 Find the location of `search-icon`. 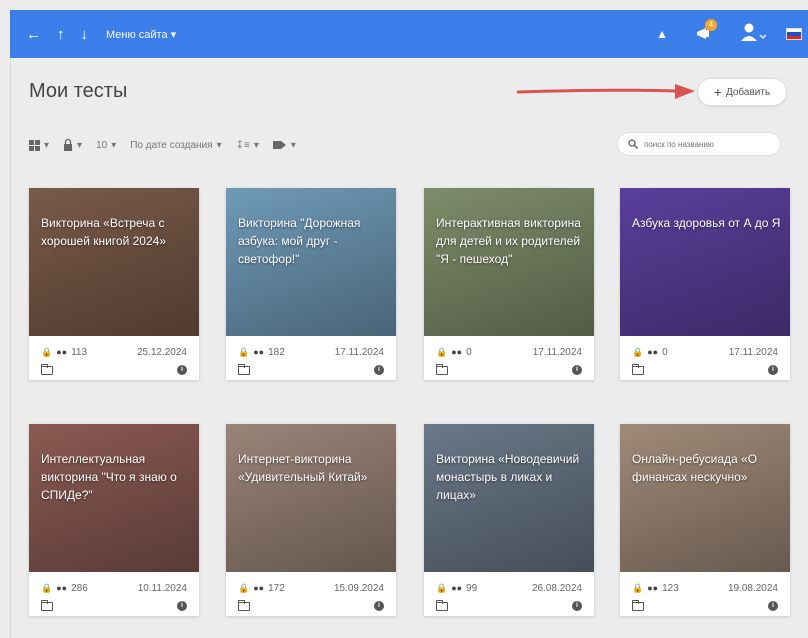

search-icon is located at coordinates (633, 144).